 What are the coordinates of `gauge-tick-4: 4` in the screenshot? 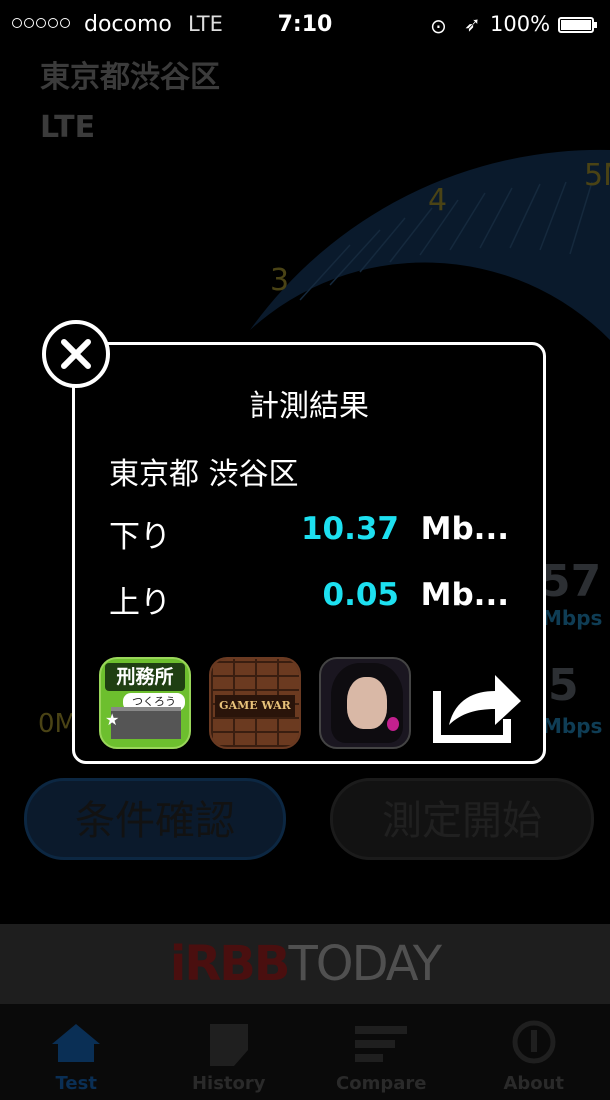 It's located at (437, 200).